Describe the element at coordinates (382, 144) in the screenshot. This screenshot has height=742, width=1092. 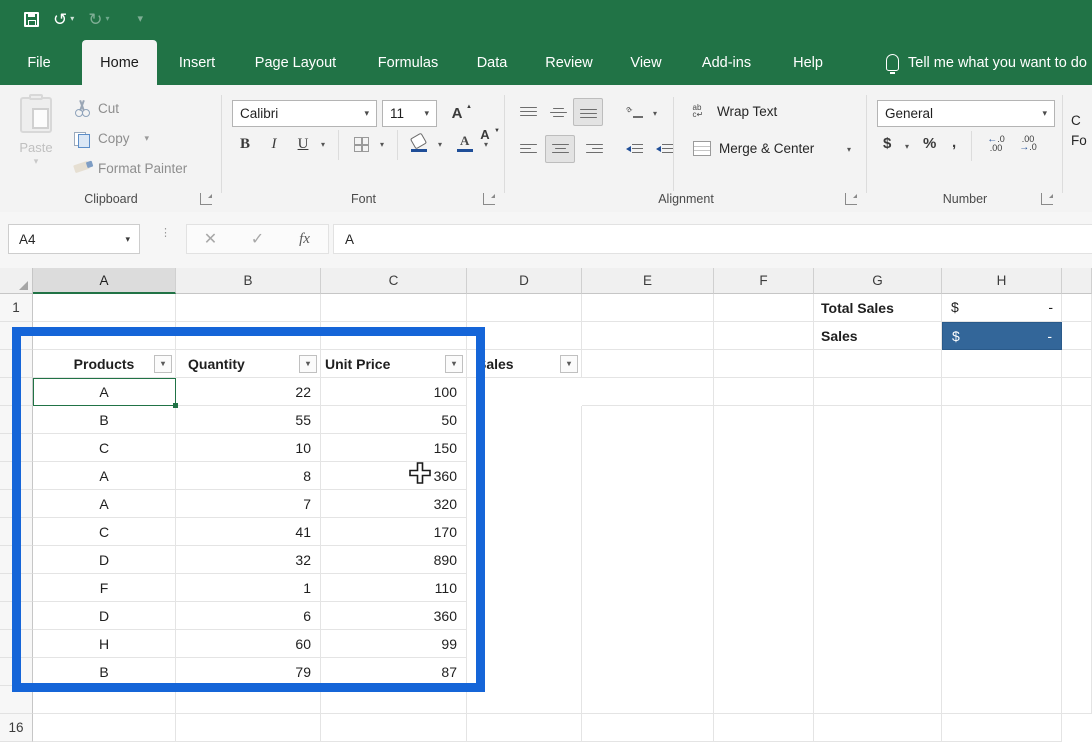
I see `borders-caret-icon: ▾` at that location.